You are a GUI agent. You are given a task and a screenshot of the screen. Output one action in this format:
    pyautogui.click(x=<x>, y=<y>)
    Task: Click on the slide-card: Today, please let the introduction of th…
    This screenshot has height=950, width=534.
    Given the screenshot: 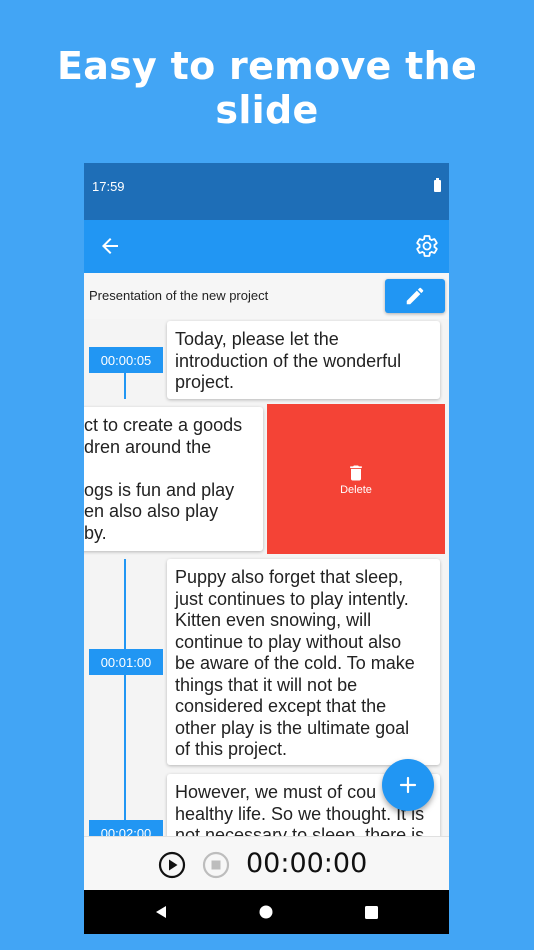 What is the action you would take?
    pyautogui.click(x=303, y=360)
    